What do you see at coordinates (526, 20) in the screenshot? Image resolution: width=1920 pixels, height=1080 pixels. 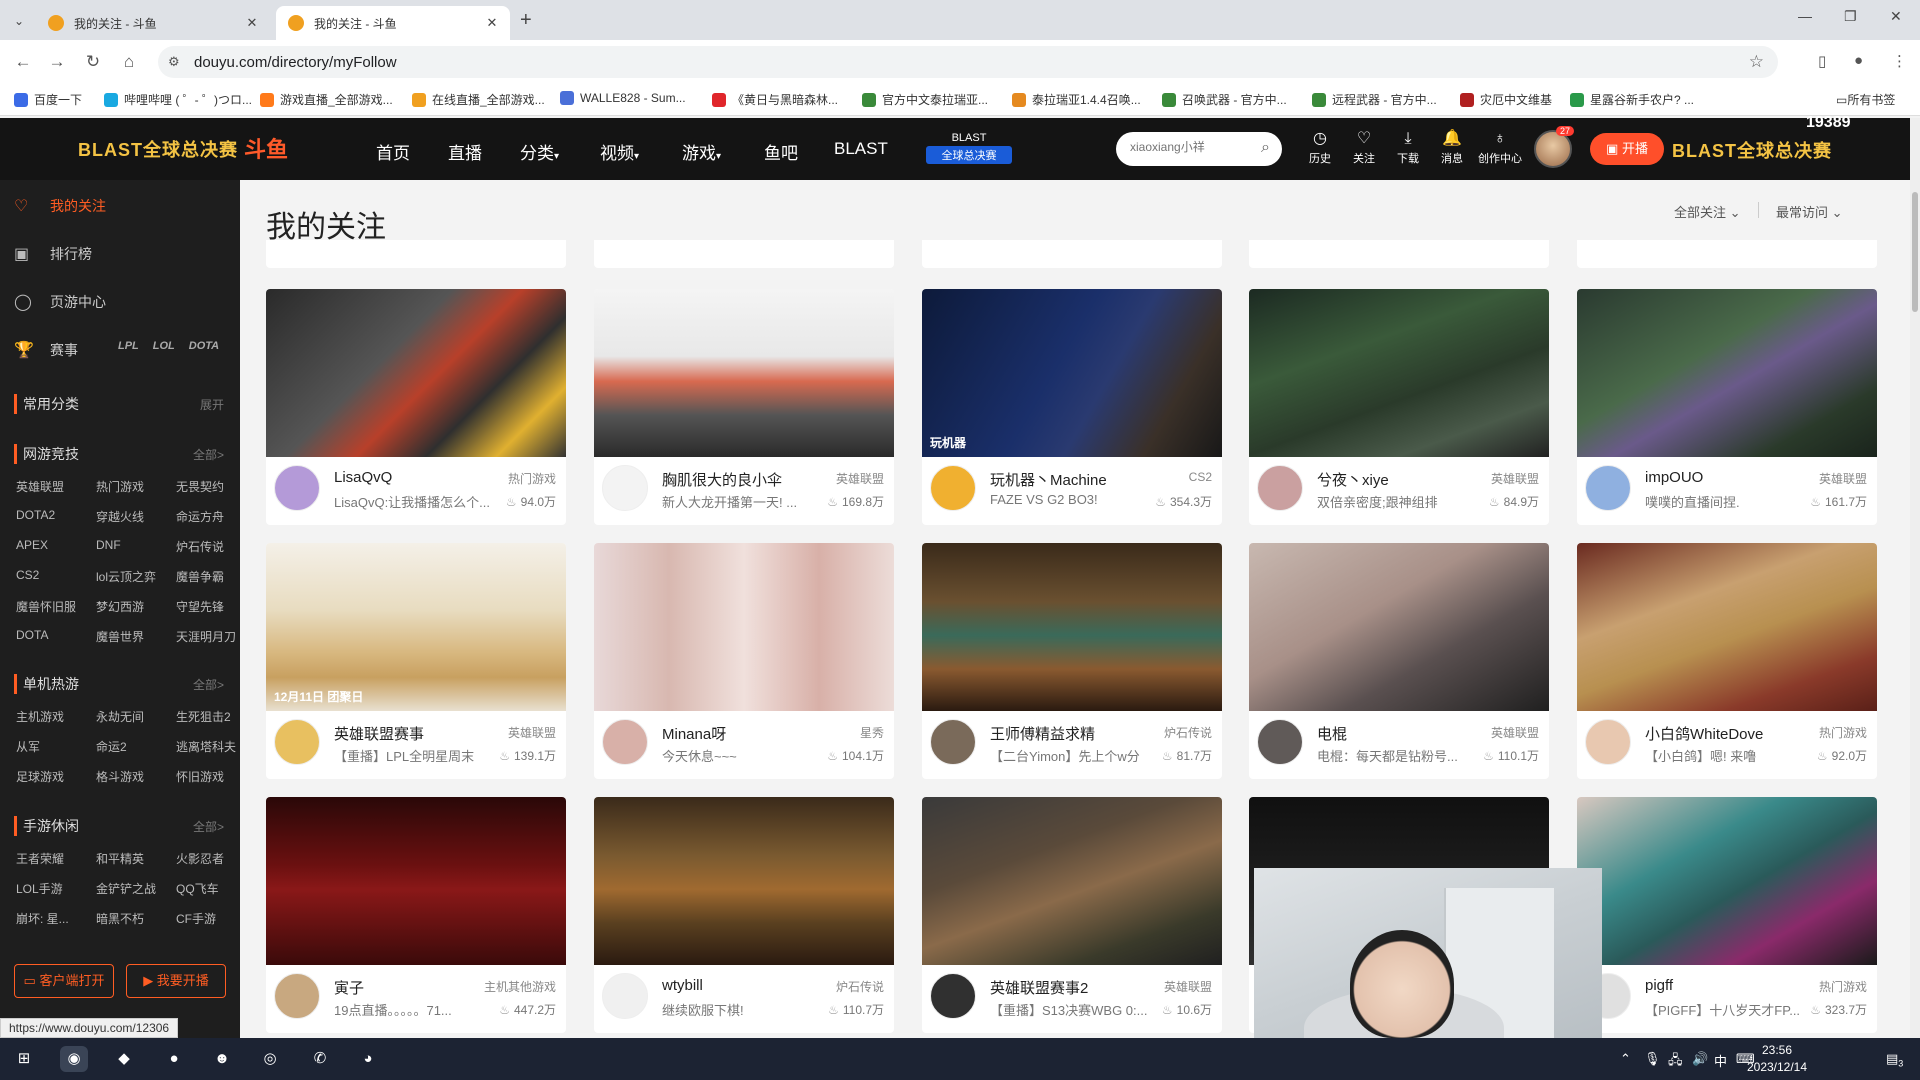 I see `new-tab-button: +` at bounding box center [526, 20].